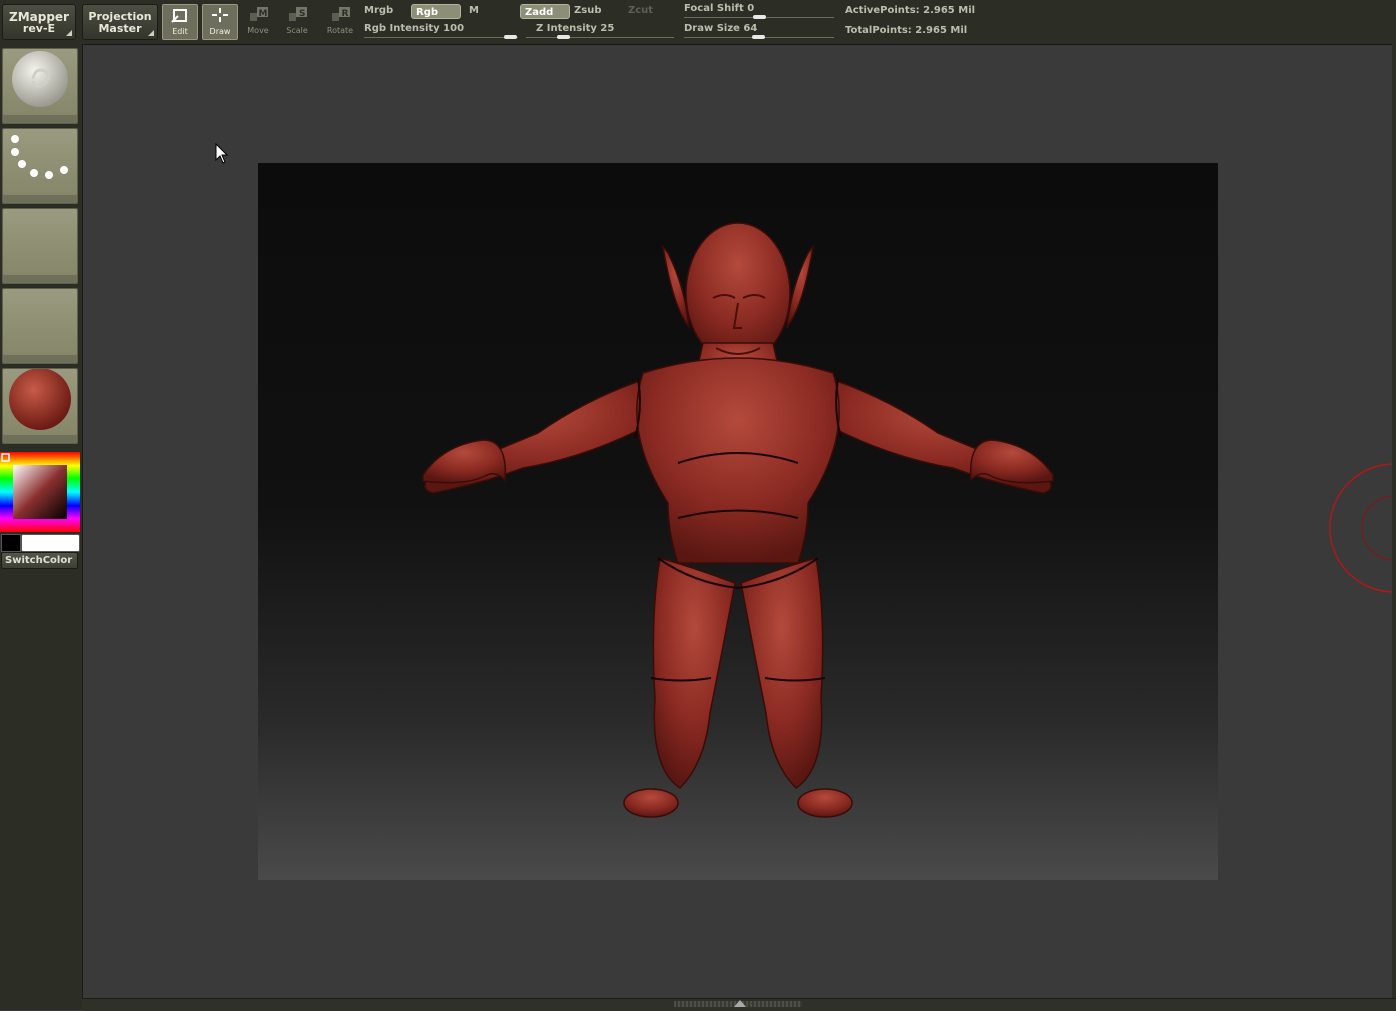 Image resolution: width=1396 pixels, height=1011 pixels. What do you see at coordinates (263, 14) in the screenshot?
I see `svg-text: M` at bounding box center [263, 14].